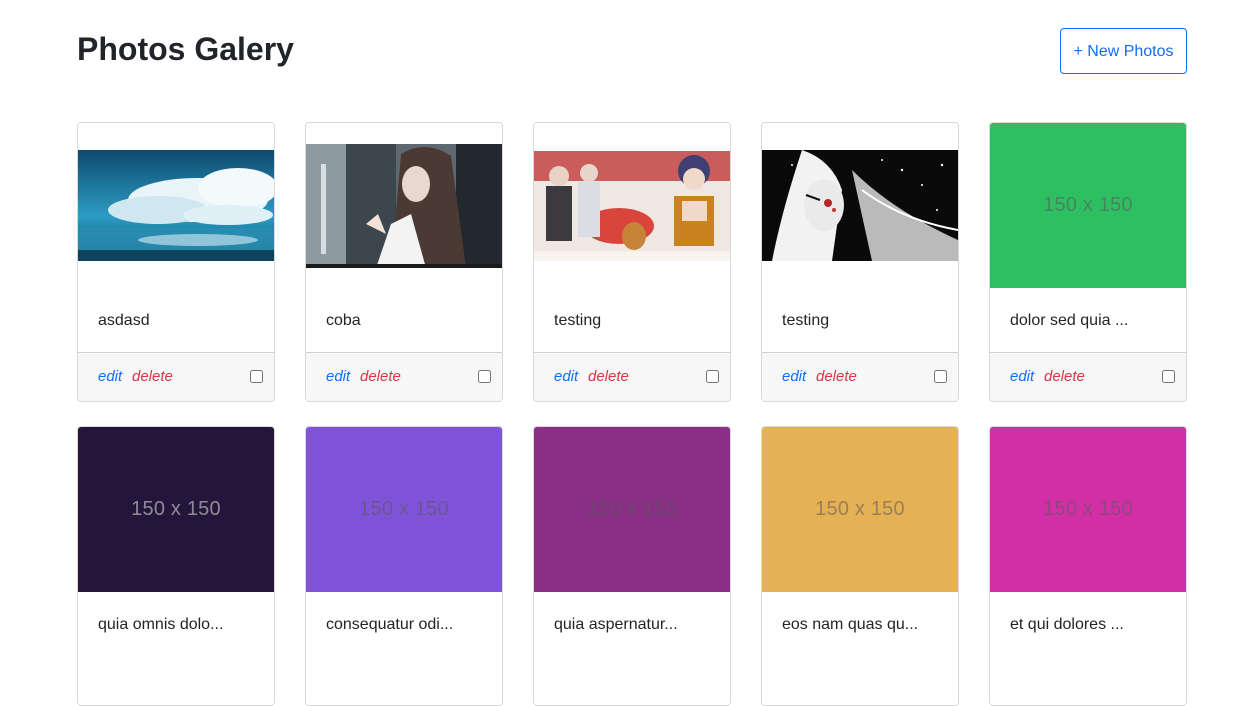 The height and width of the screenshot is (706, 1254). I want to click on anime-group-image, so click(632, 205).